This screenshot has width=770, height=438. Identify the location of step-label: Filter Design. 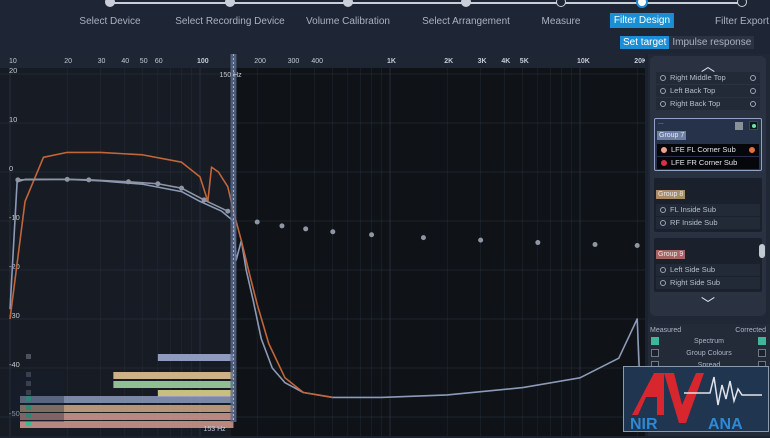
(642, 20).